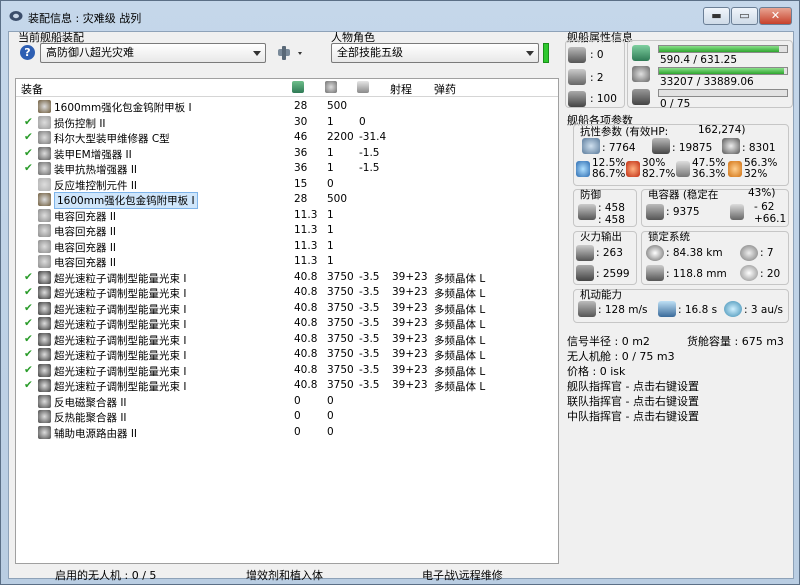 The height and width of the screenshot is (585, 800). Describe the element at coordinates (105, 575) in the screenshot. I see `drones-tab: 启用的无人机 : 0 / 5` at that location.